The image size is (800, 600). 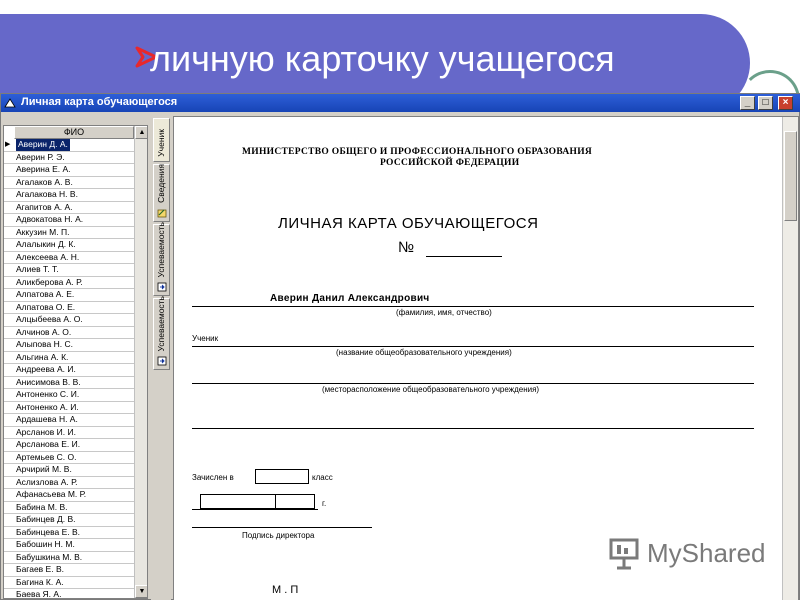 I want to click on student-name-cell: Алиев Т. Т., so click(x=37, y=269).